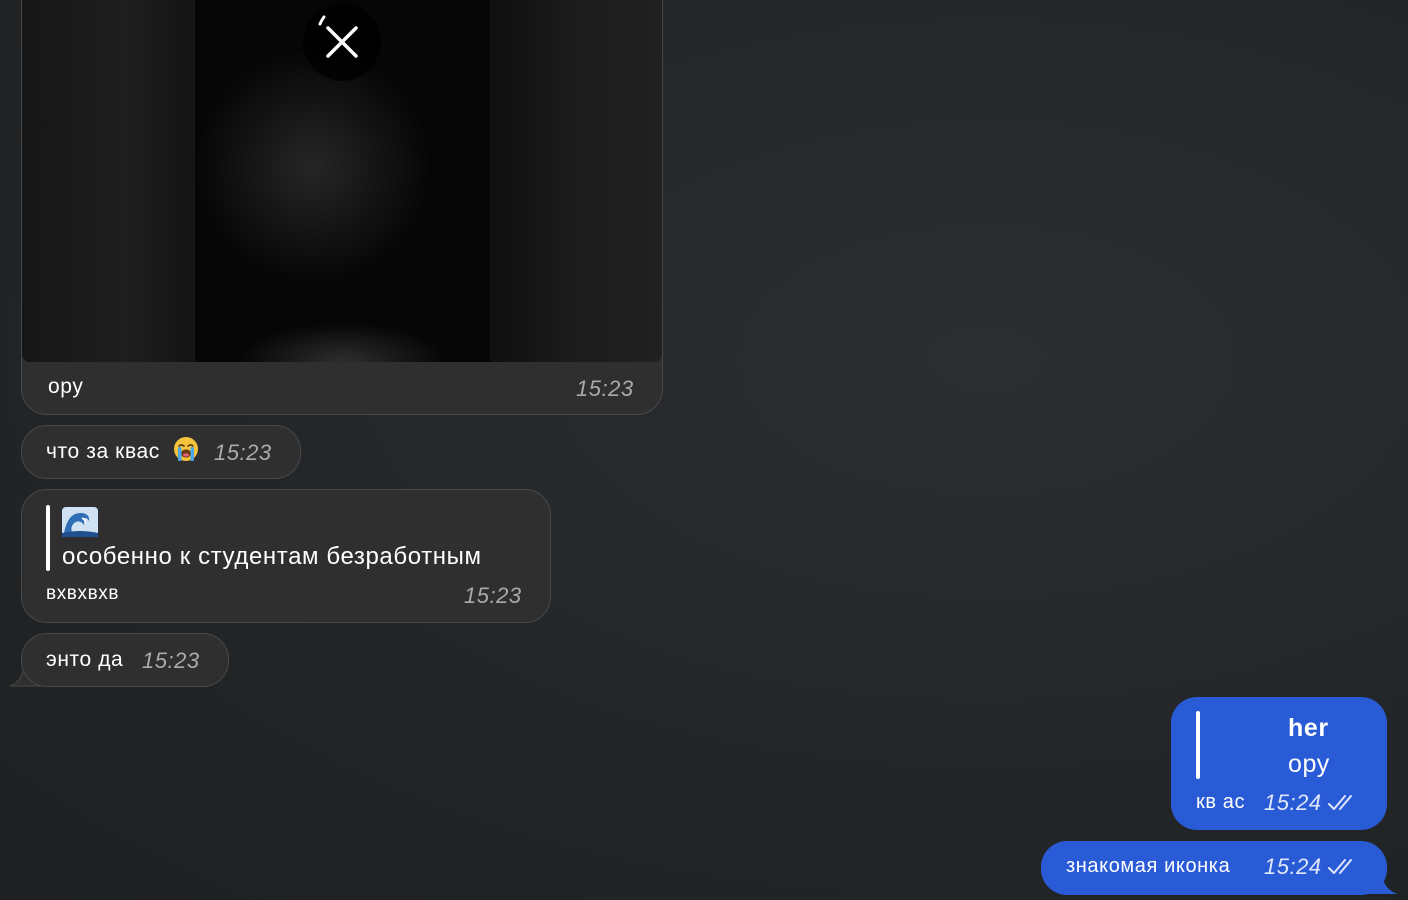  I want to click on reply-author: her, so click(1308, 728).